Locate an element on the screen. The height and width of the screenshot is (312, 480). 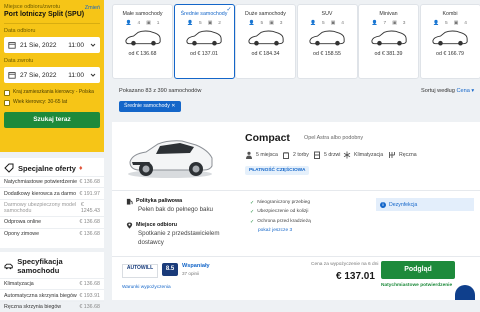
spec-row: Klimatyzacja € 136.68 is located at coordinates (52, 283).